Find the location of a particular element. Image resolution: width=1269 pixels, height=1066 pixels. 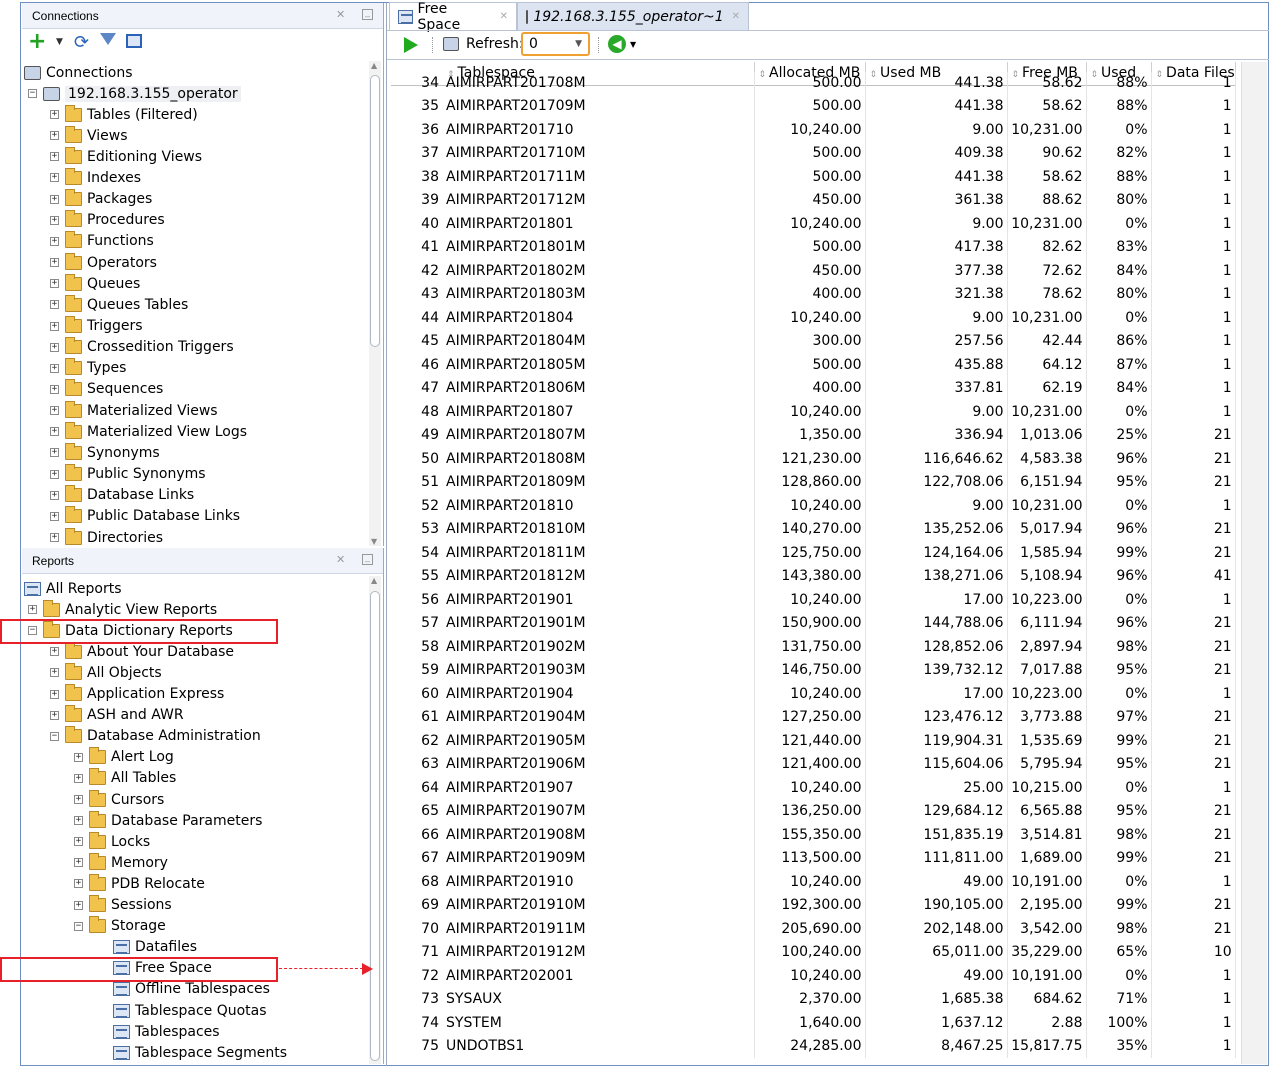

table-cell: 41 is located at coordinates (1193, 576).